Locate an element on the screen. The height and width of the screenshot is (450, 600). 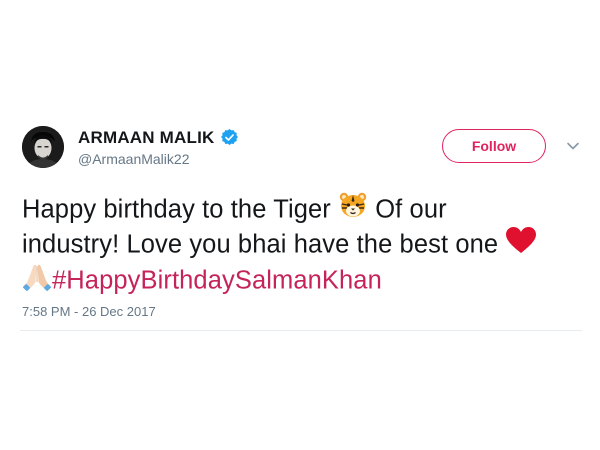
tweet-text-line-3: #HappyBirthdaySalmanKhan is located at coordinates (202, 282).